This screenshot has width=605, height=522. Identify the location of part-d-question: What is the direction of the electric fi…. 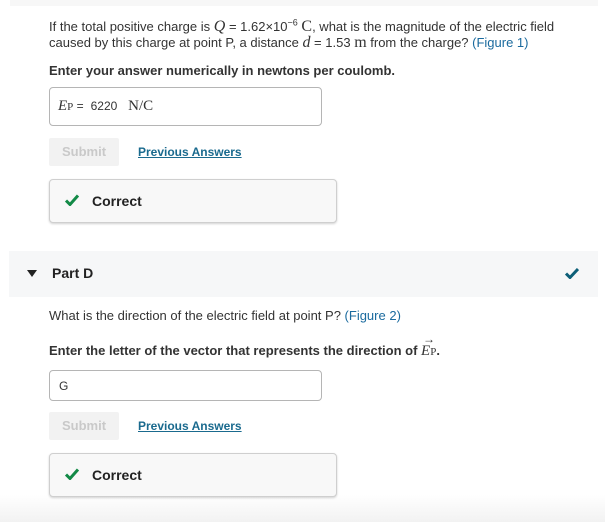
(225, 315).